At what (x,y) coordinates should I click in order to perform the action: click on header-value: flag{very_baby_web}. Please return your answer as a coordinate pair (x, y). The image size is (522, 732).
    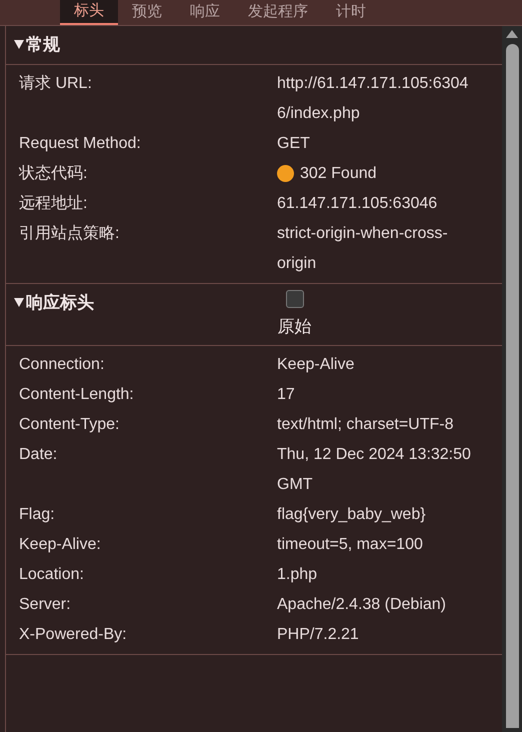
    Looking at the image, I should click on (352, 515).